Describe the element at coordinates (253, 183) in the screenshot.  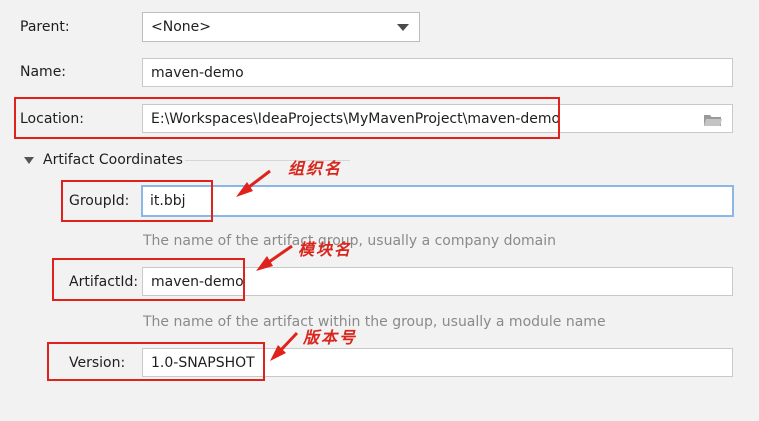
I see `groupid-arrow` at that location.